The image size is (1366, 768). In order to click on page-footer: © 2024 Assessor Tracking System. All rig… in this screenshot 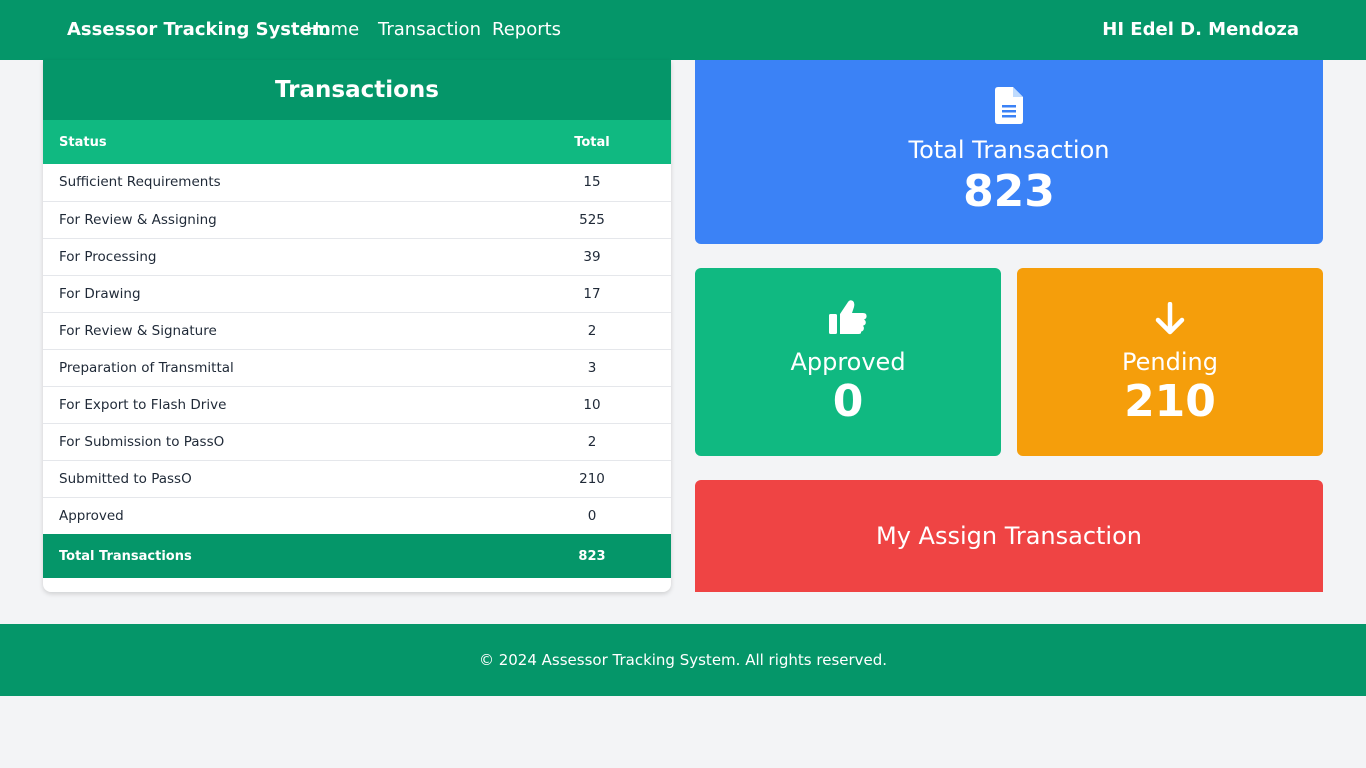, I will do `click(683, 660)`.